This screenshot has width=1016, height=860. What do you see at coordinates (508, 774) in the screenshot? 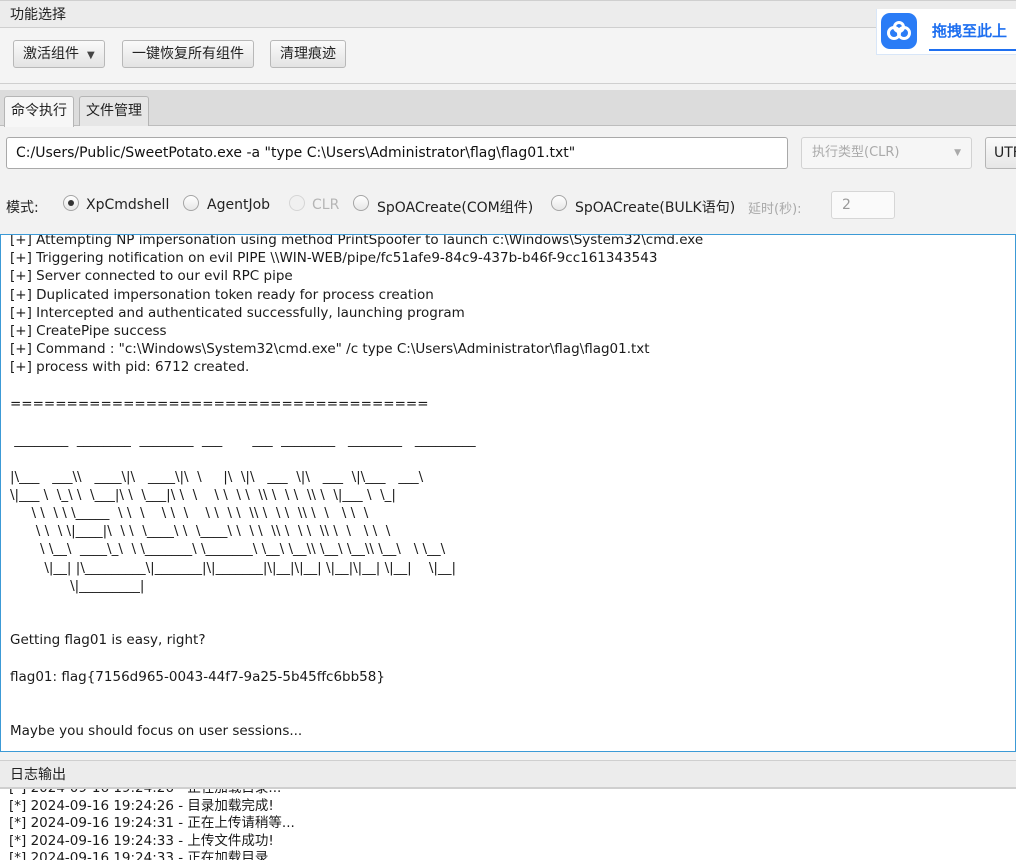
I see `log-section-header: 日志输出` at bounding box center [508, 774].